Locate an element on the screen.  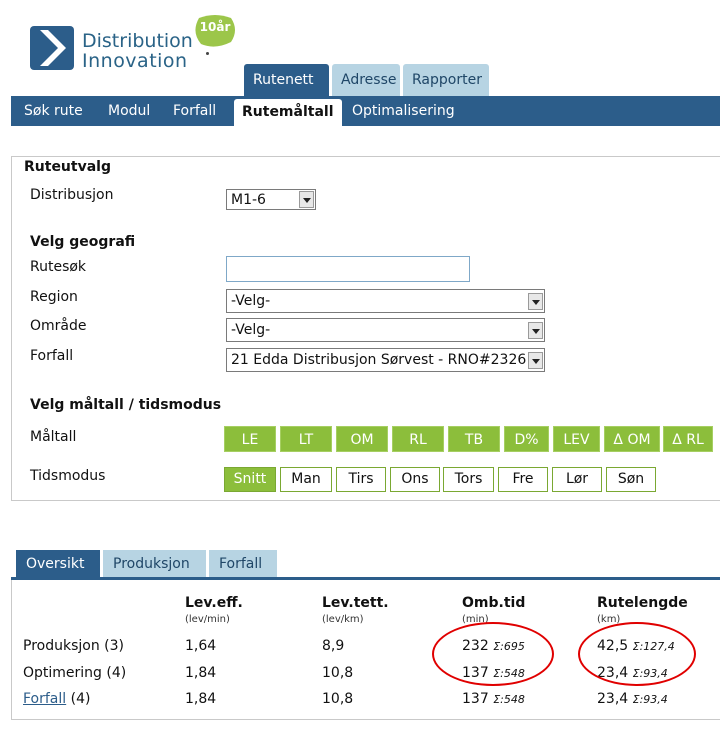
header-omb-tid: Omb.tid is located at coordinates (494, 603).